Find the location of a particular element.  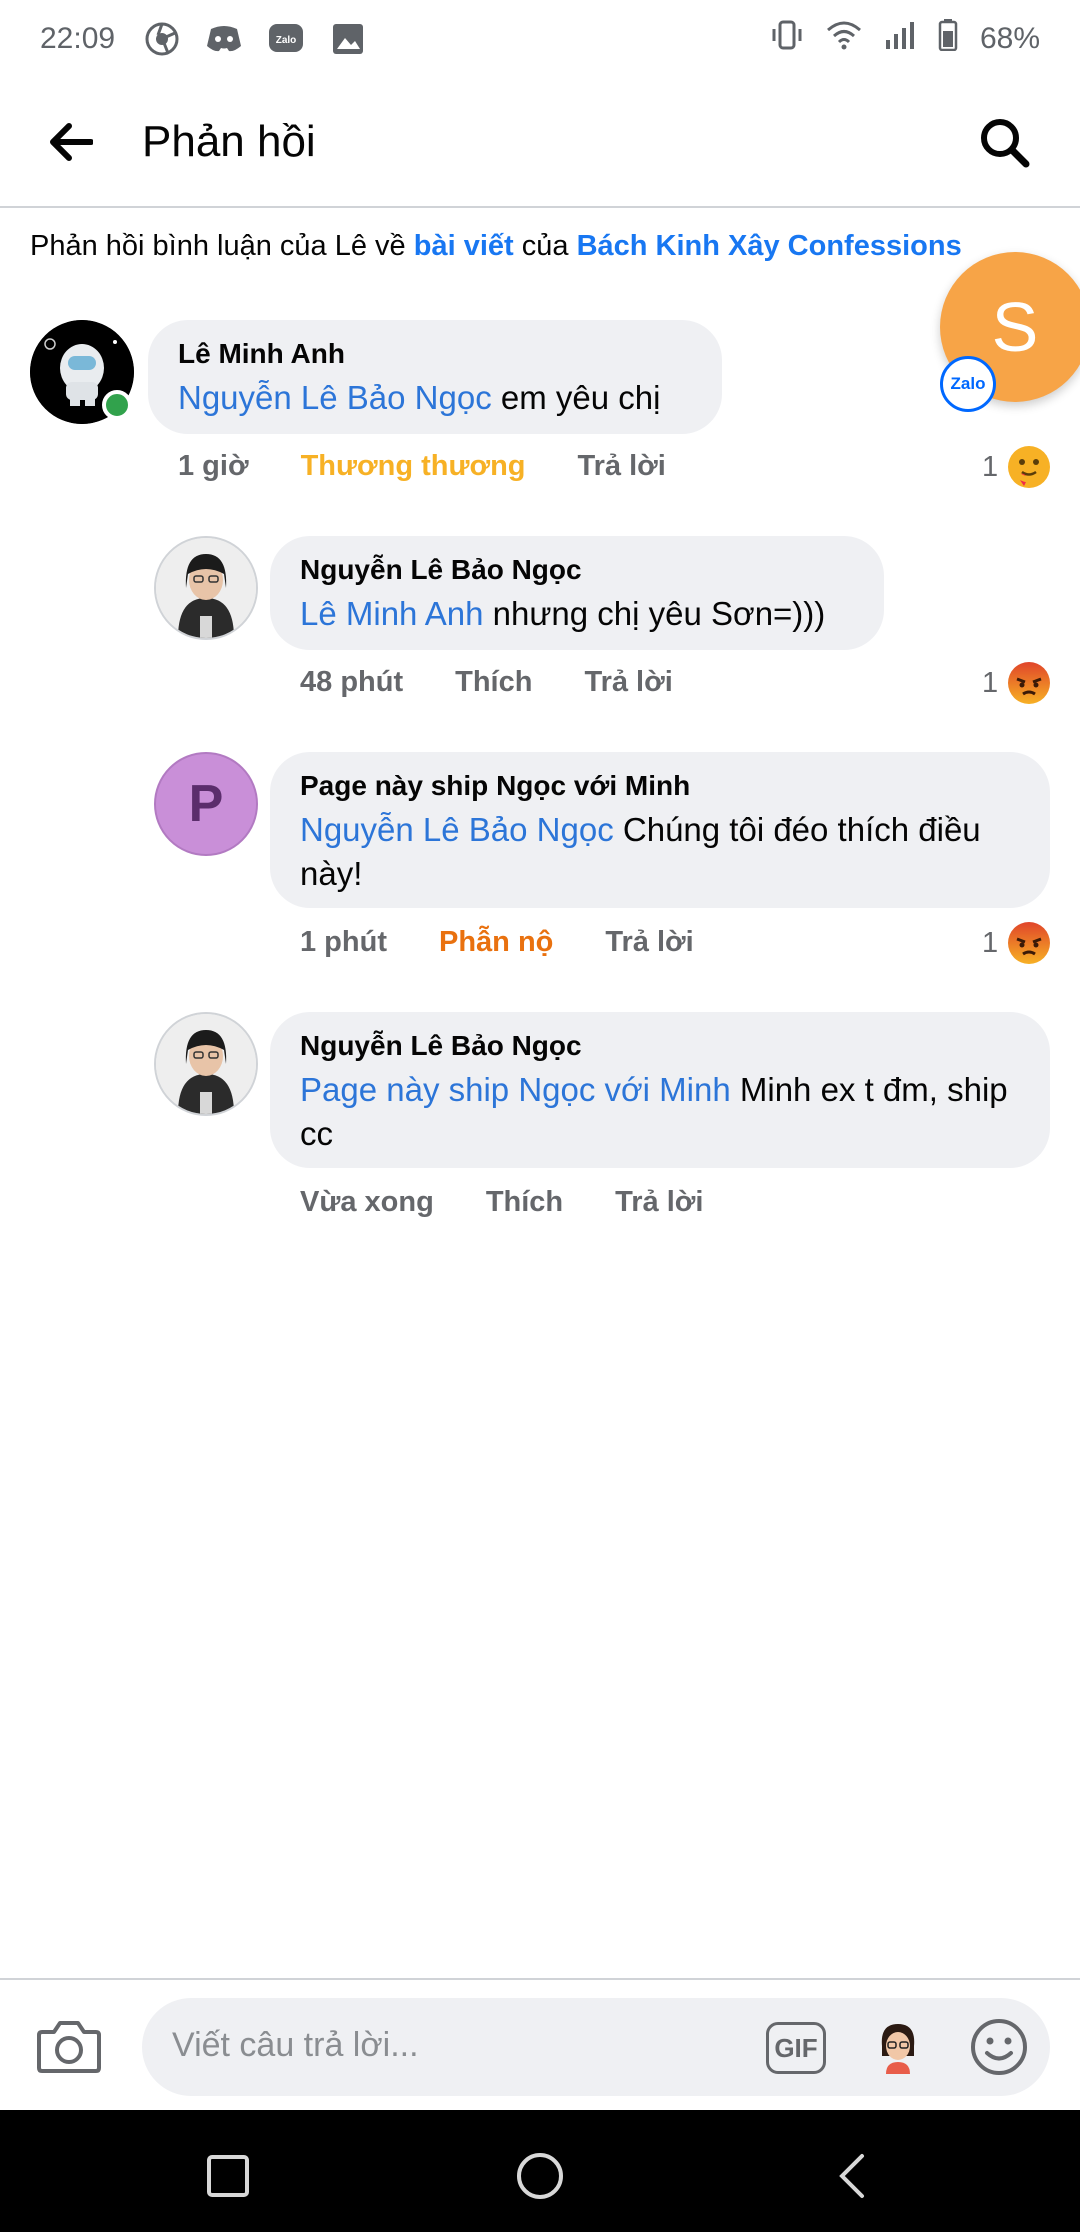

home-button is located at coordinates (540, 2176).